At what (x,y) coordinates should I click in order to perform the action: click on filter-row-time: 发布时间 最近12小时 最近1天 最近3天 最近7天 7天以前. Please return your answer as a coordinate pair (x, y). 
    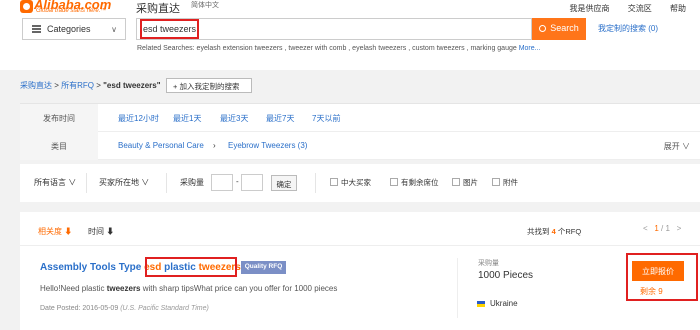
    Looking at the image, I should click on (360, 118).